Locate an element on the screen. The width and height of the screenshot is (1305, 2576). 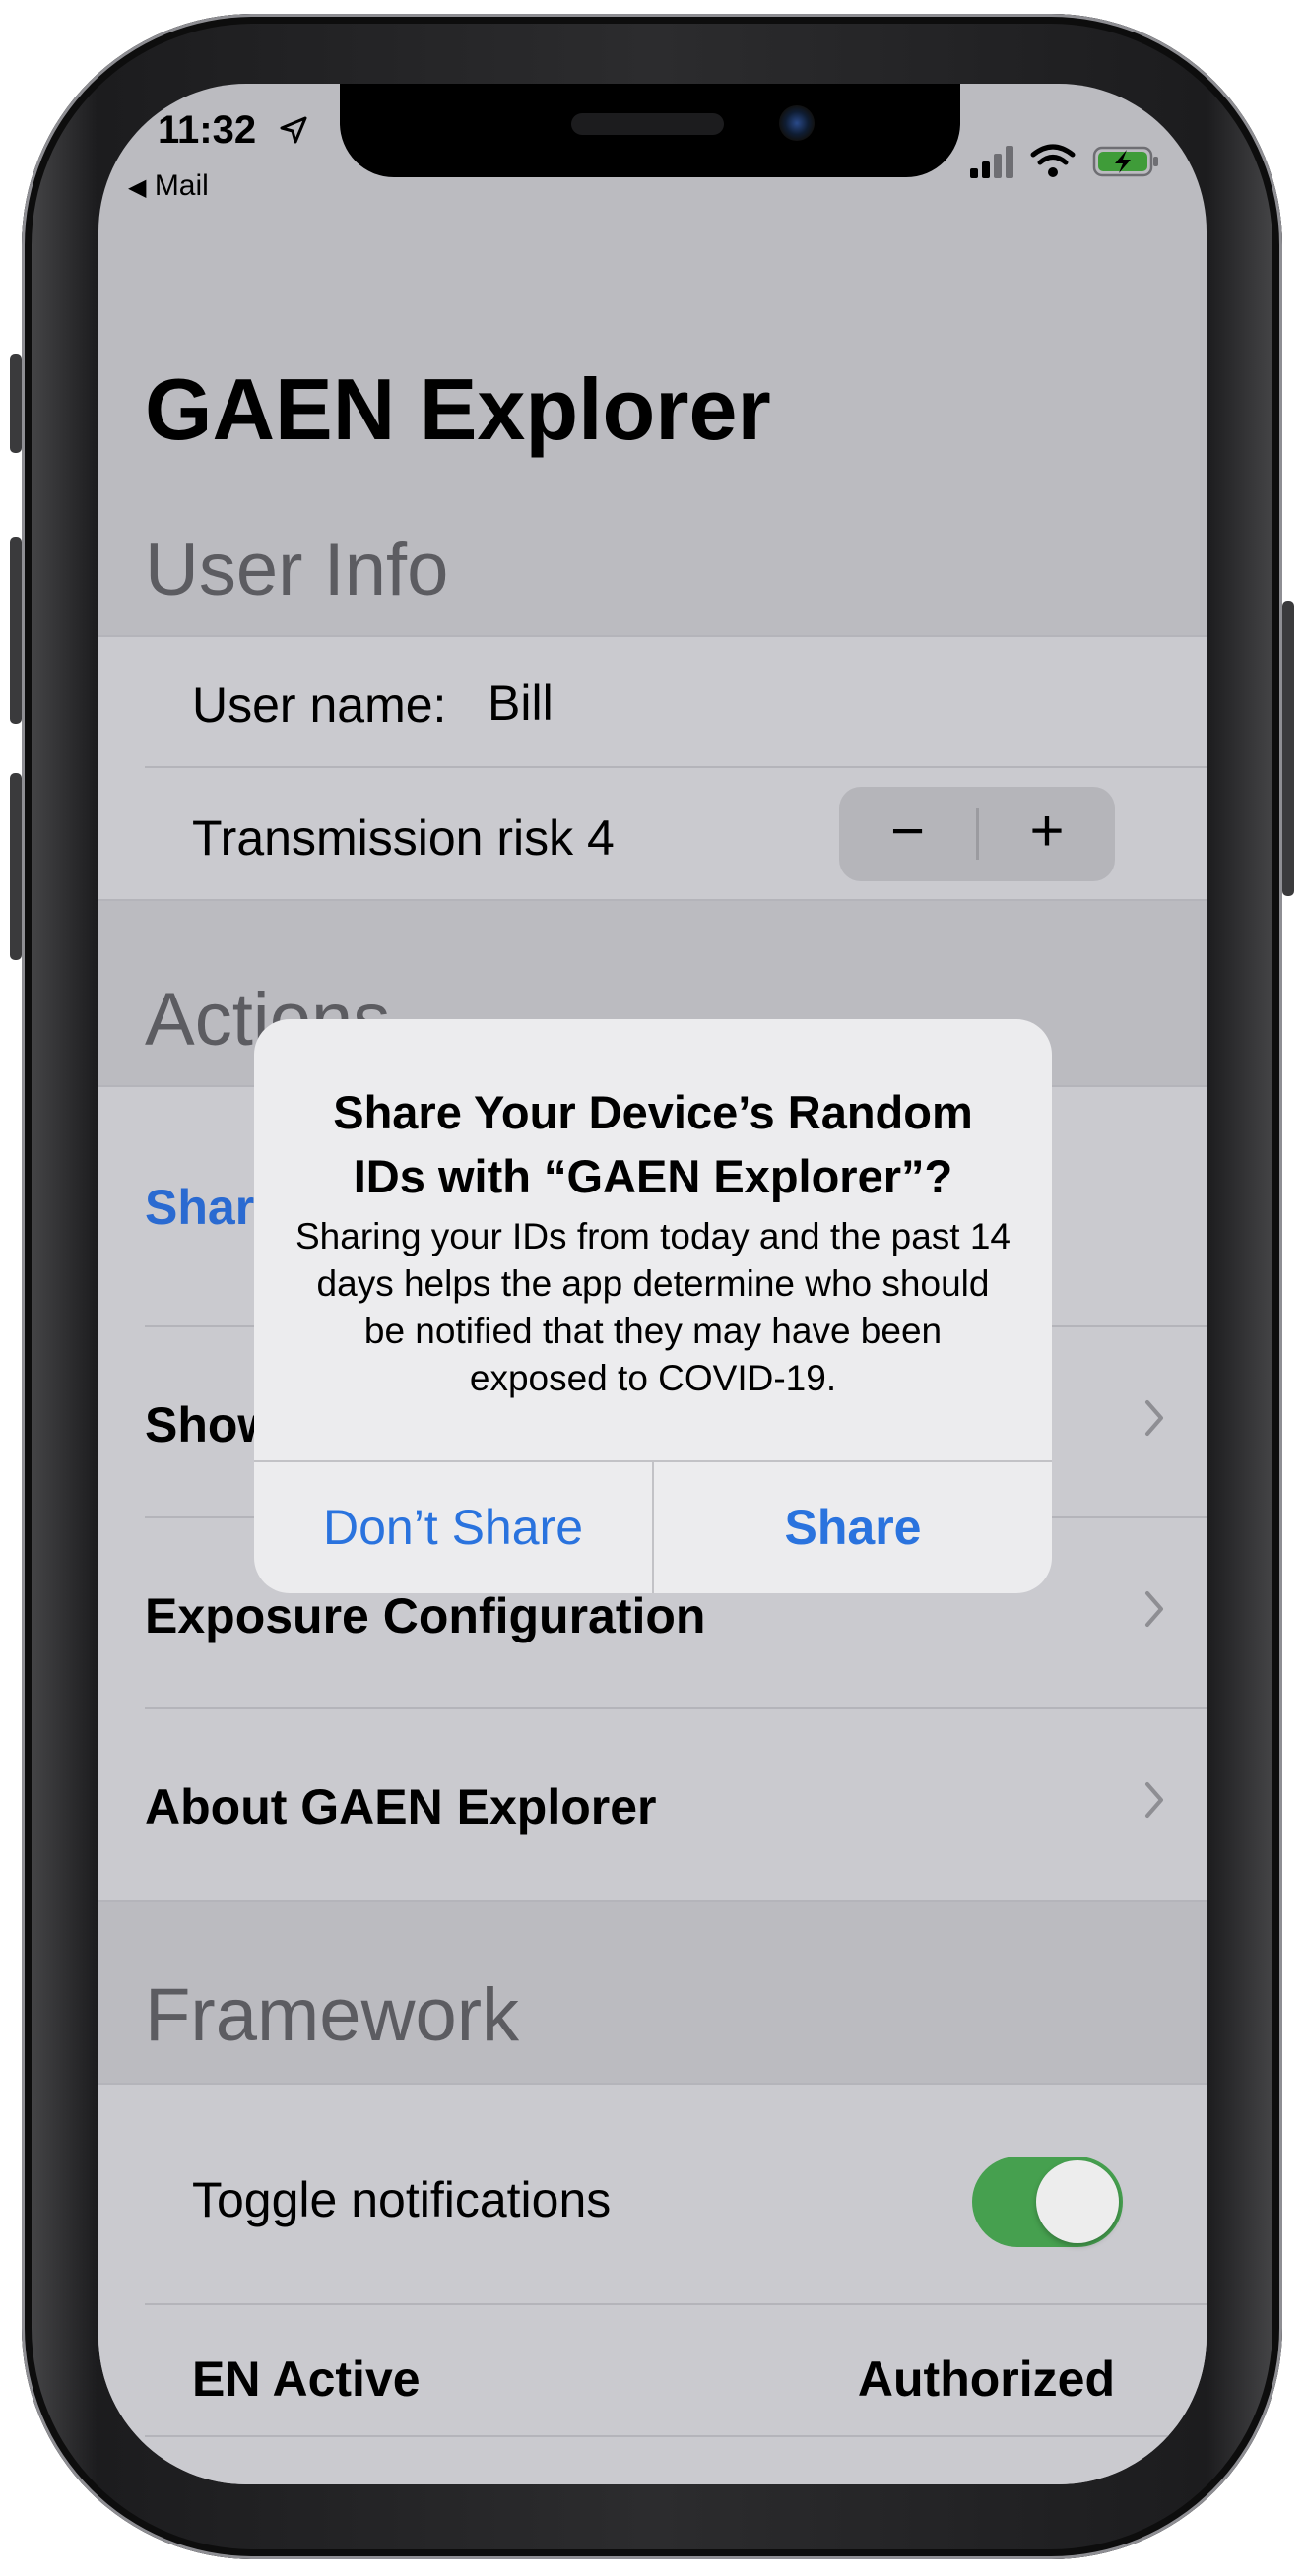
volume-up-button is located at coordinates (16, 630).